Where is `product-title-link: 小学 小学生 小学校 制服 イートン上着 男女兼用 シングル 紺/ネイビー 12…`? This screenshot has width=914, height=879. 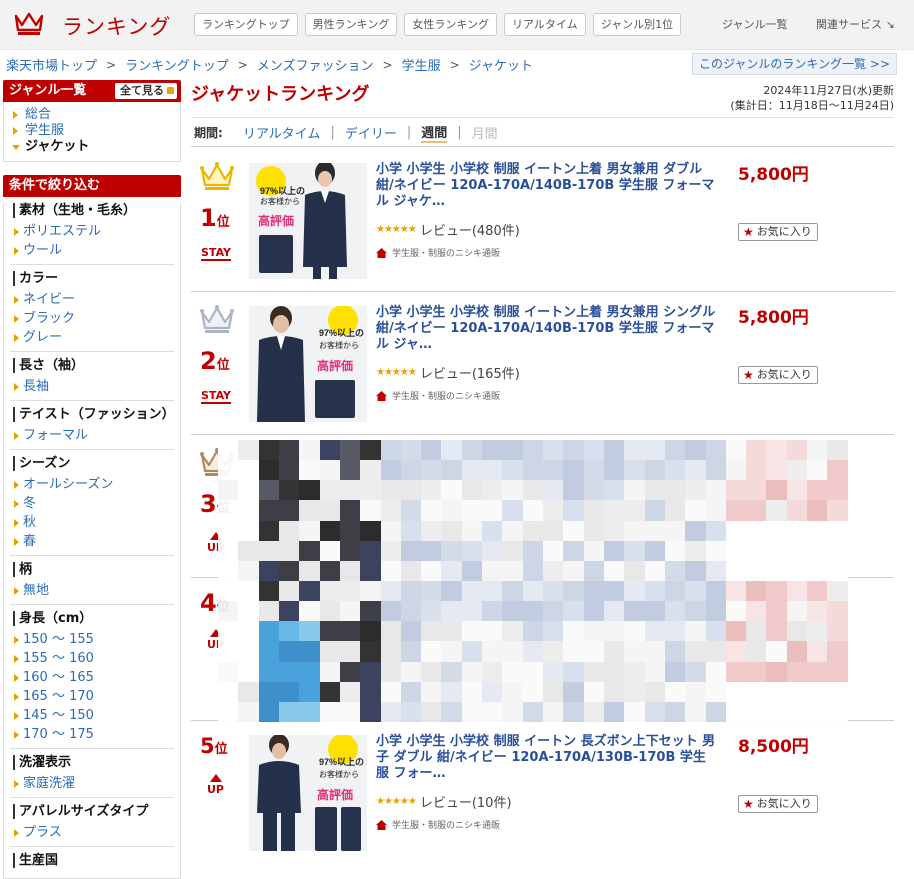
product-title-link: 小学 小学生 小学校 制服 イートン上着 男女兼用 シングル 紺/ネイビー 12… is located at coordinates (546, 329).